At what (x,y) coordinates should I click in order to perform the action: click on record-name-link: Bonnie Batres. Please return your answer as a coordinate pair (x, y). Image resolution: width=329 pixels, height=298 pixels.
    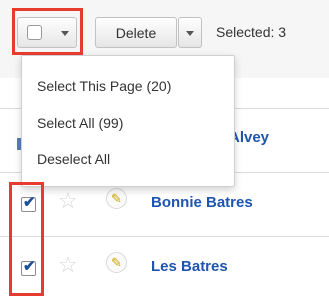
    Looking at the image, I should click on (202, 202).